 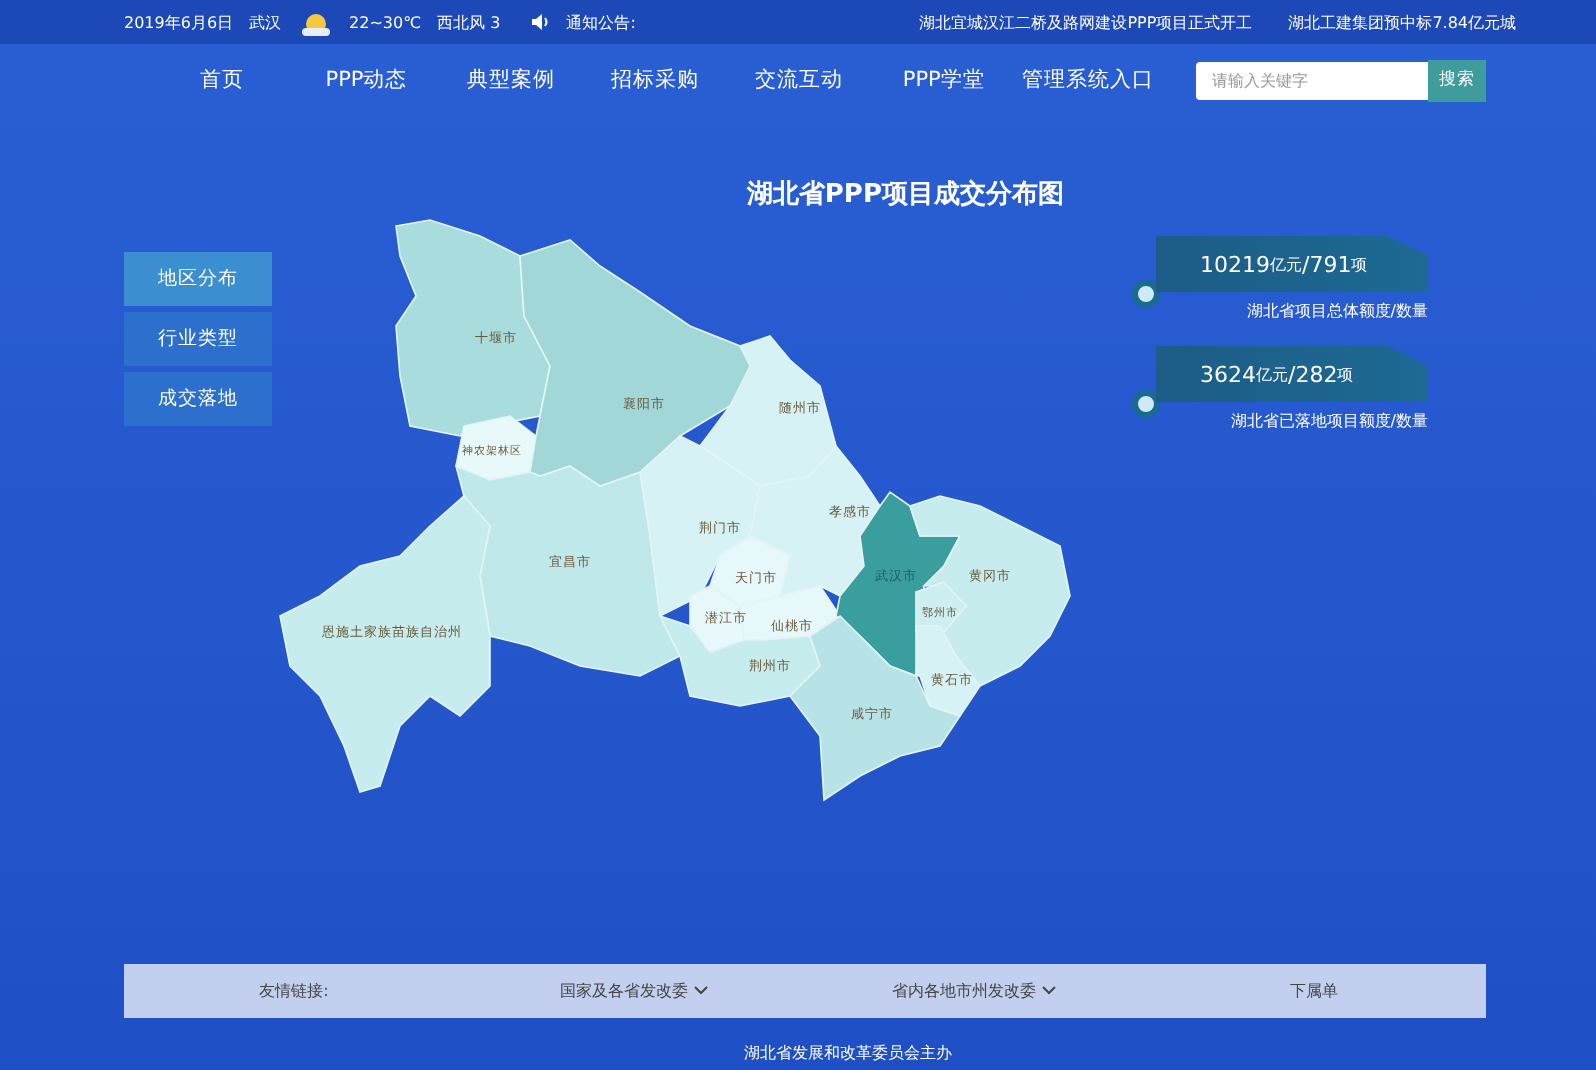 I want to click on sidebar-tab: 成交落地, so click(x=198, y=399).